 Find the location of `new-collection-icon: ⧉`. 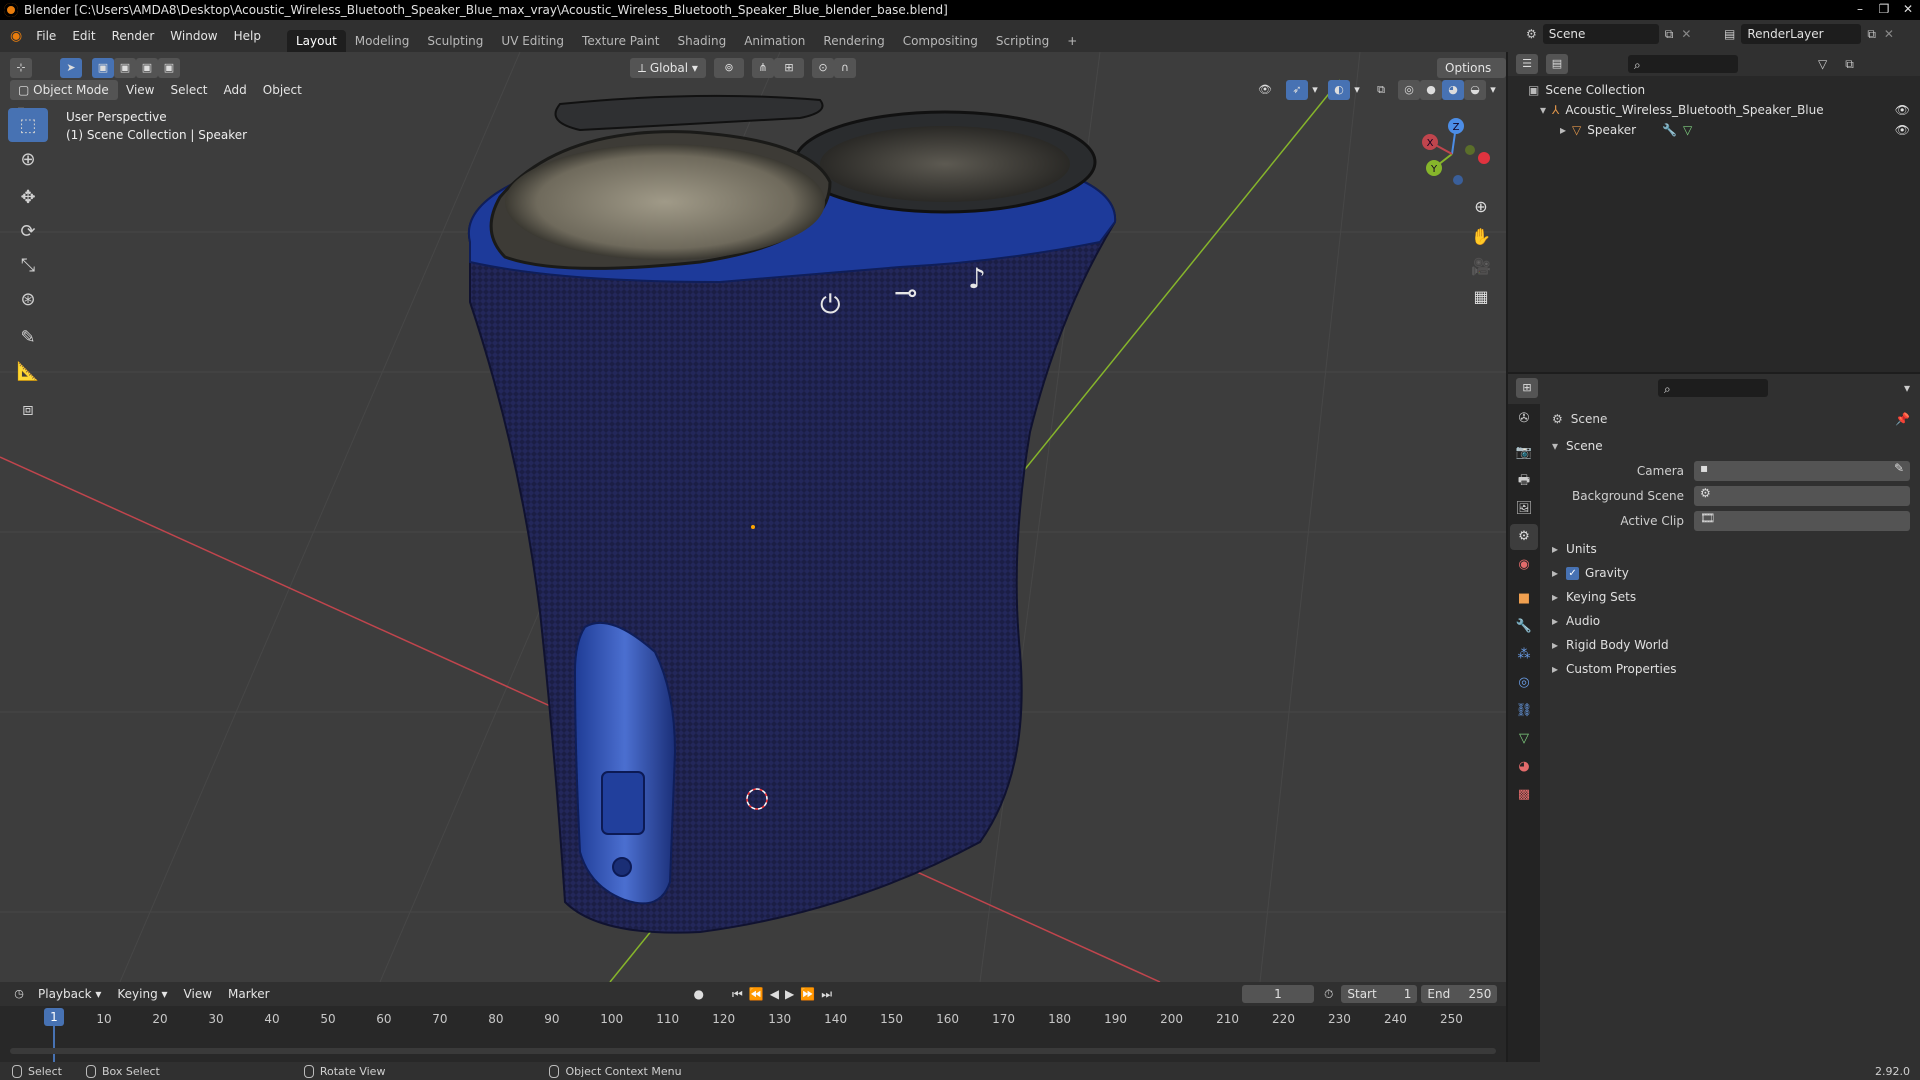

new-collection-icon: ⧉ is located at coordinates (1849, 64).